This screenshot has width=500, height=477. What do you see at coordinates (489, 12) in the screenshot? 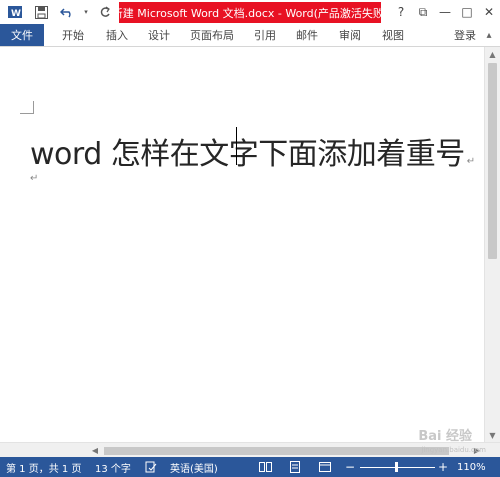
I see `close-button: ✕` at bounding box center [489, 12].